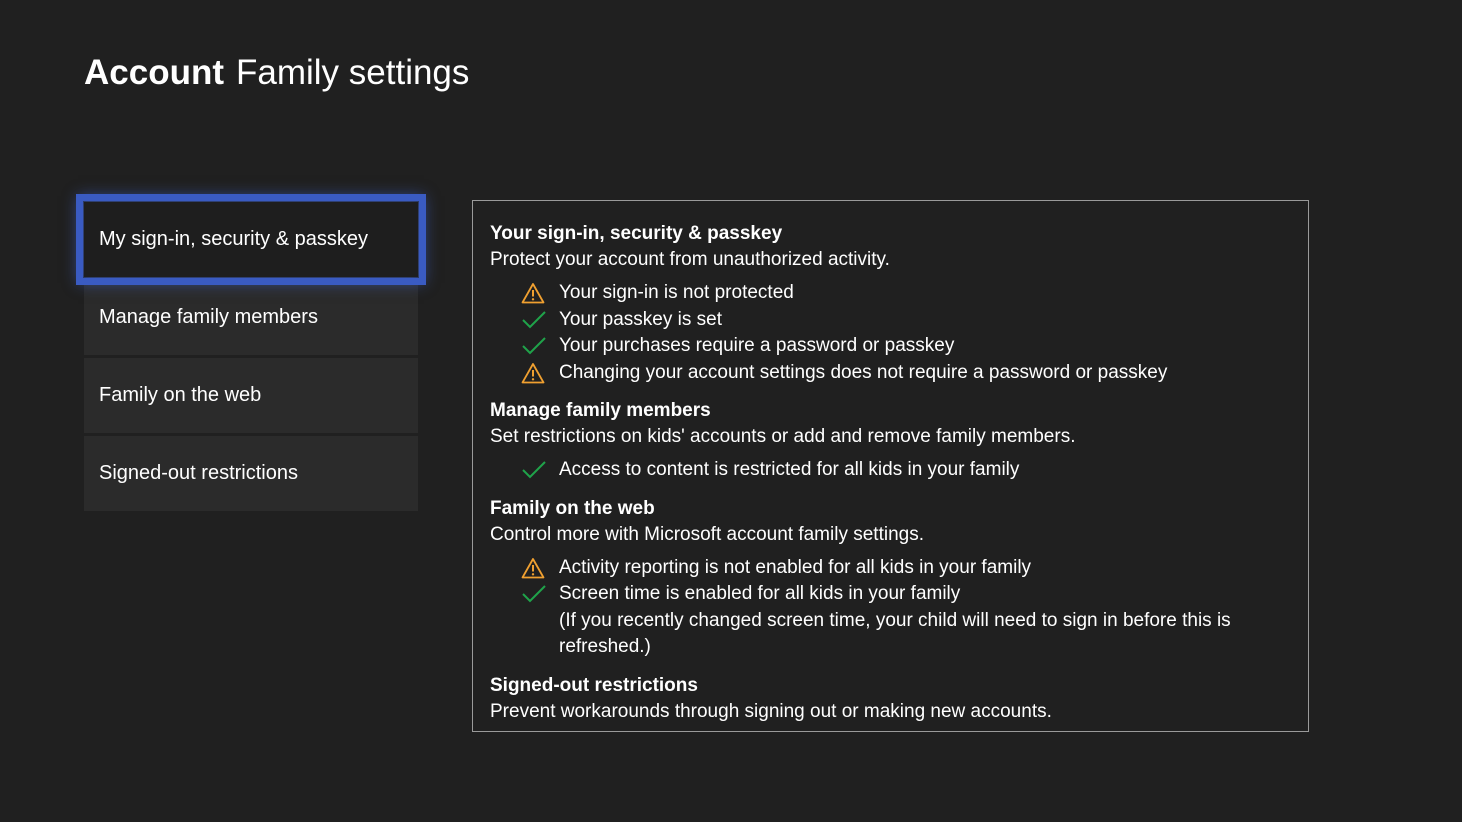 This screenshot has width=1462, height=822. Describe the element at coordinates (594, 685) in the screenshot. I see `section-title: Signed-out restrictions` at that location.